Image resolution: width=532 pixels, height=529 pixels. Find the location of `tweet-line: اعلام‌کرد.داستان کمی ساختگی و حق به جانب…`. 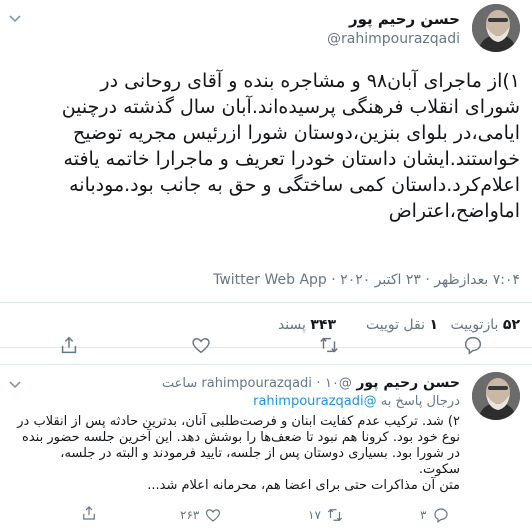

tweet-line: اعلام‌کرد.داستان کمی ساختگی و حق به جانب… is located at coordinates (294, 185).